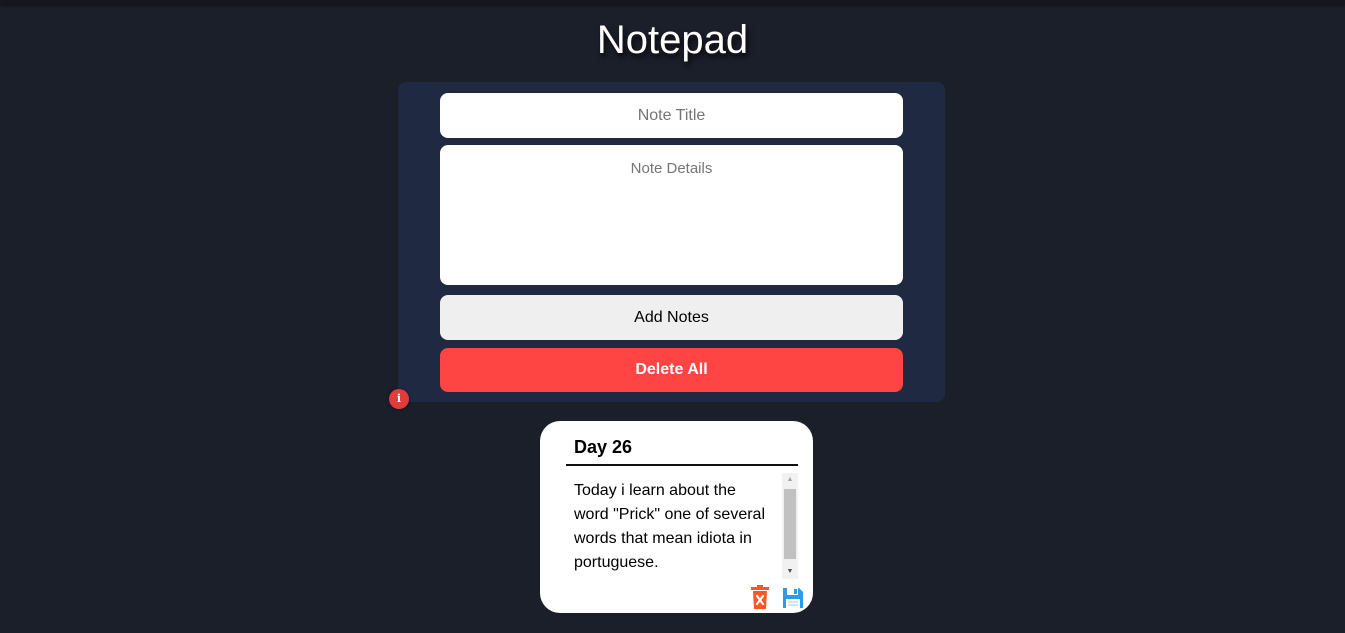 Image resolution: width=1345 pixels, height=633 pixels. I want to click on info-glyph: i, so click(399, 398).